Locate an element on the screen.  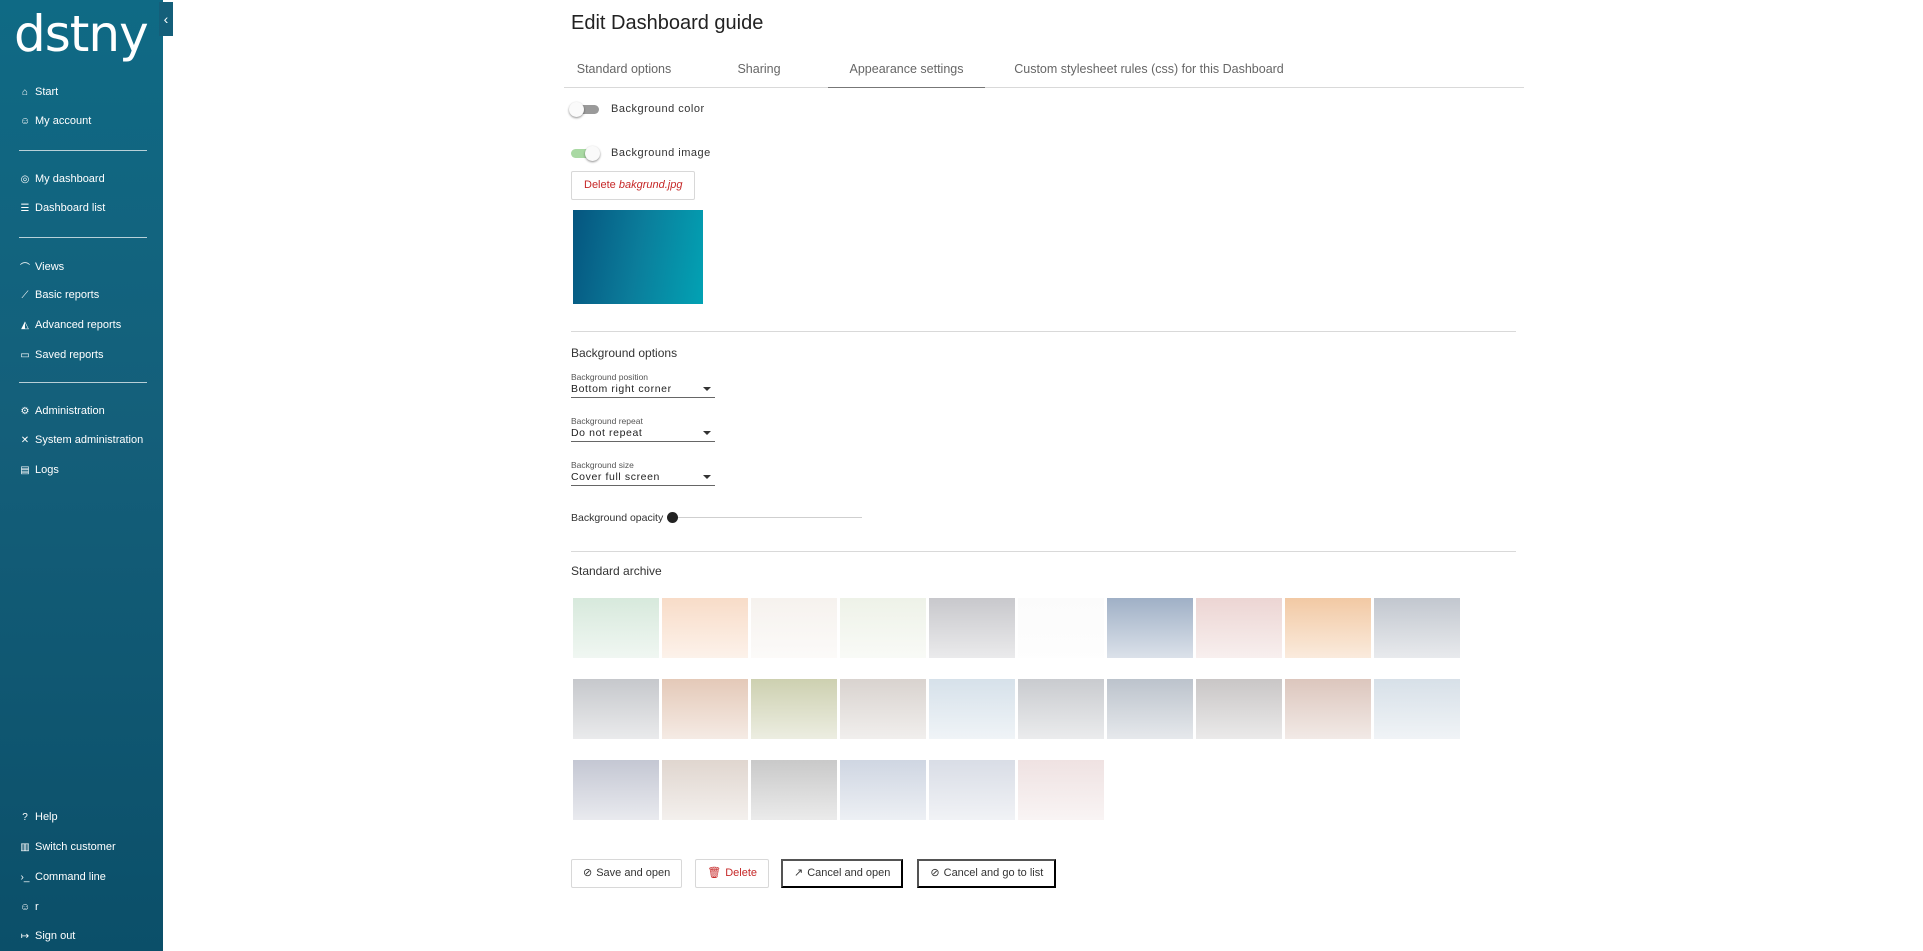
select-value: Cover full screen is located at coordinates (615, 477).